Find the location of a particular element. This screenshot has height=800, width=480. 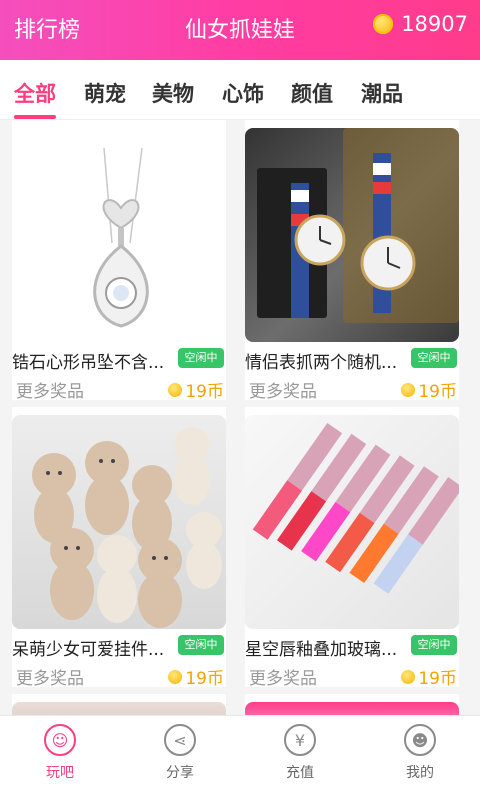

nav-play: ☺ 玩吧 is located at coordinates (60, 753).